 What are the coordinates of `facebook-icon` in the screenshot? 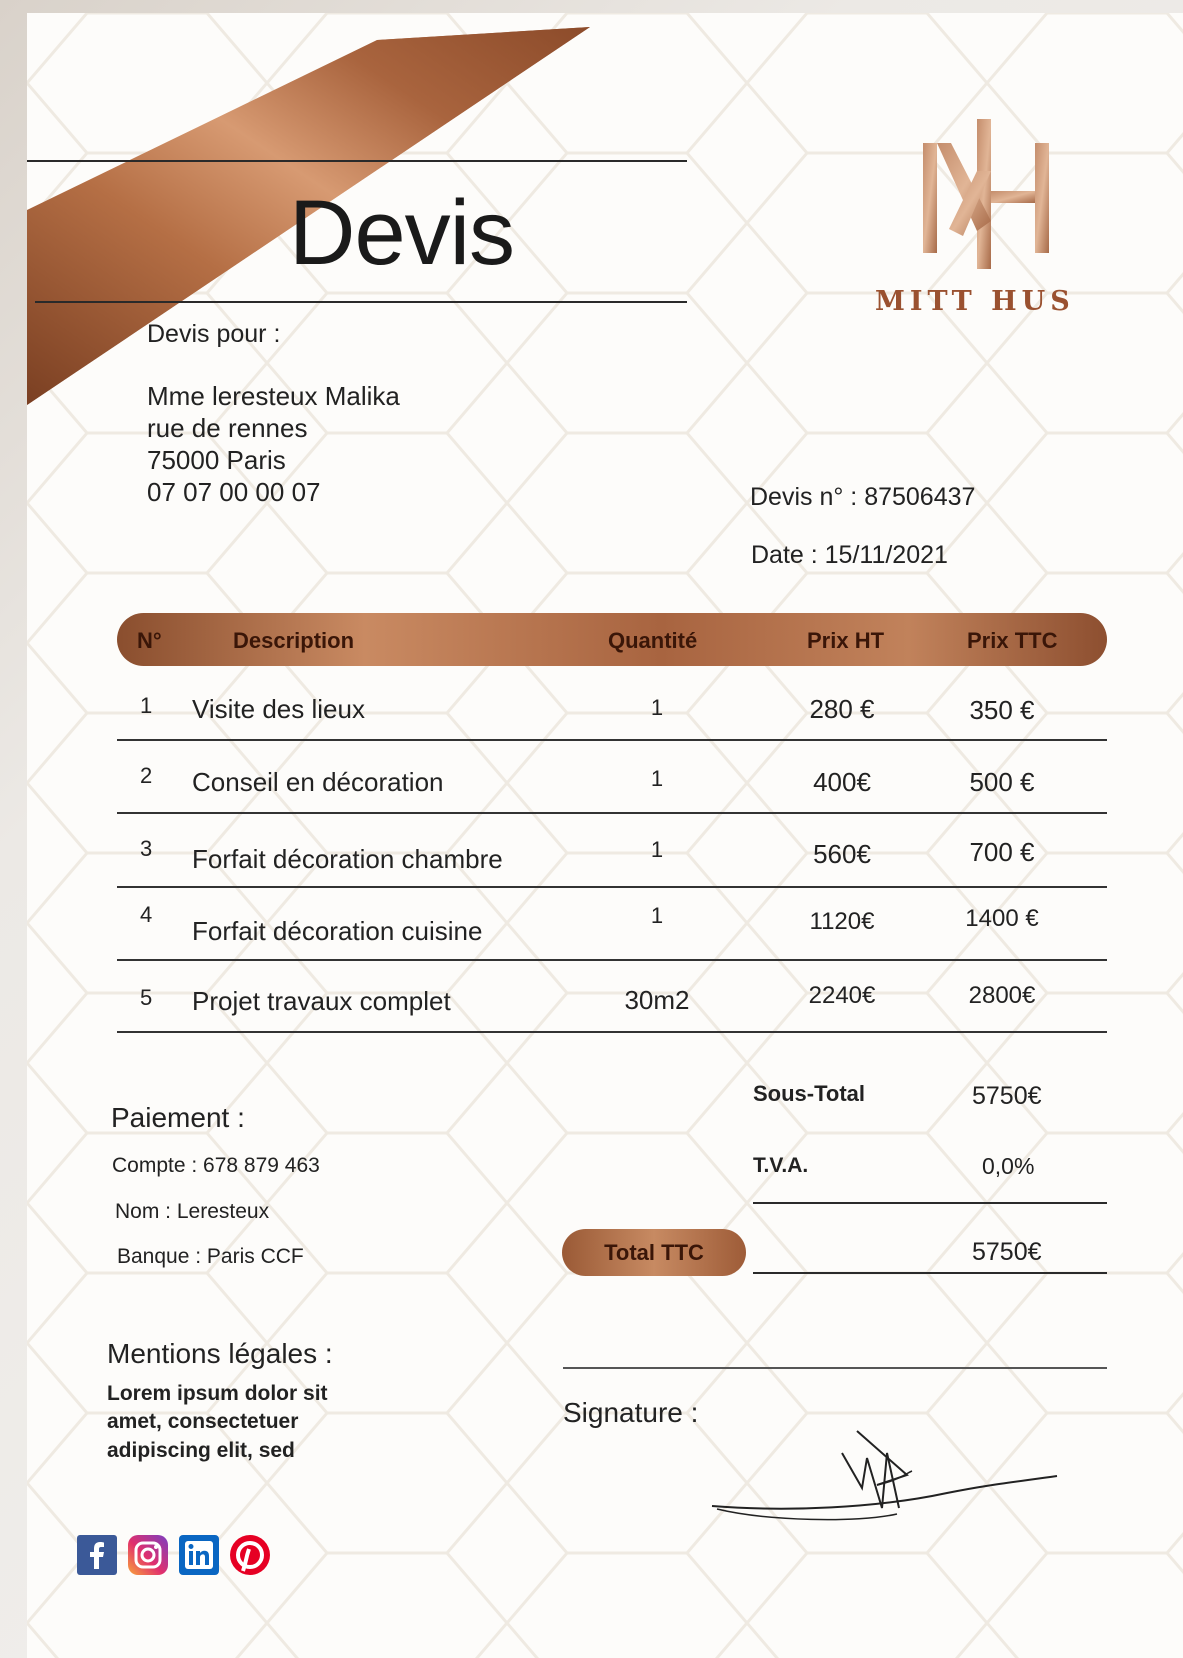 It's located at (97, 1555).